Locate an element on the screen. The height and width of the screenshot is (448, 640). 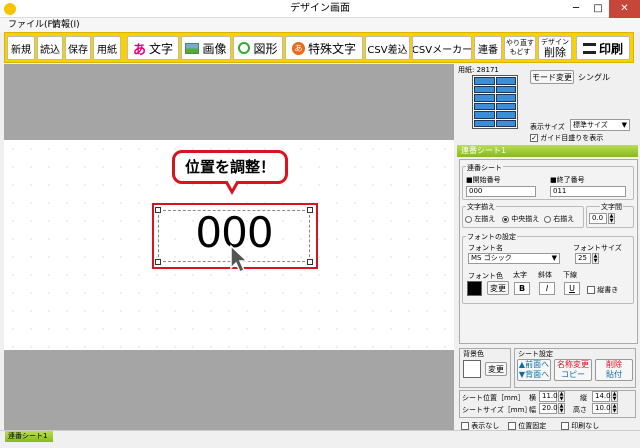
open-button: 読込 is located at coordinates (50, 48).